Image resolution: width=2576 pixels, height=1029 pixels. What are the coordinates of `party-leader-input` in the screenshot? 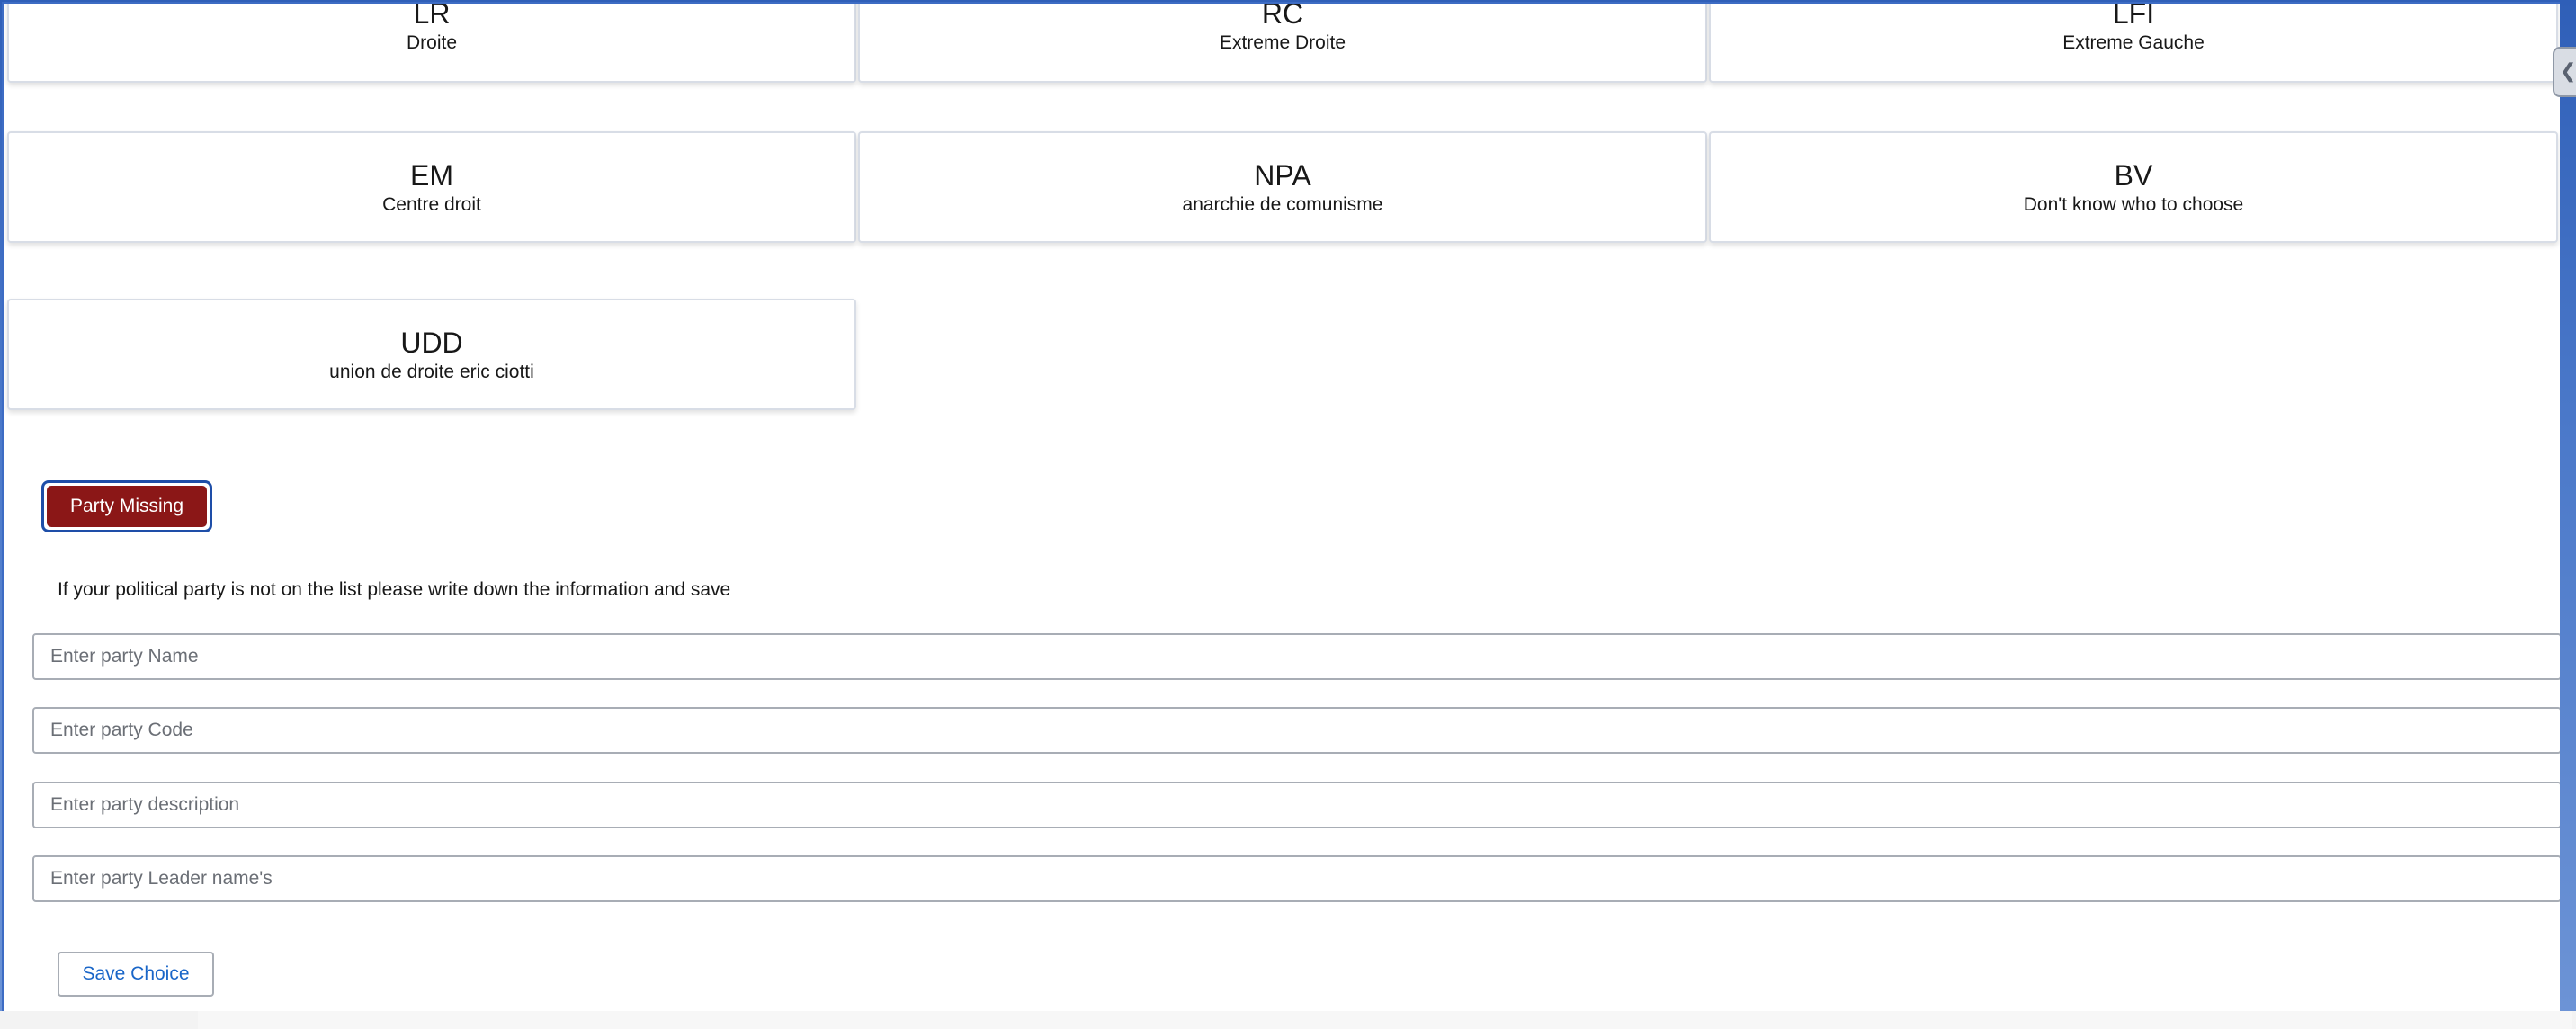 It's located at (1296, 878).